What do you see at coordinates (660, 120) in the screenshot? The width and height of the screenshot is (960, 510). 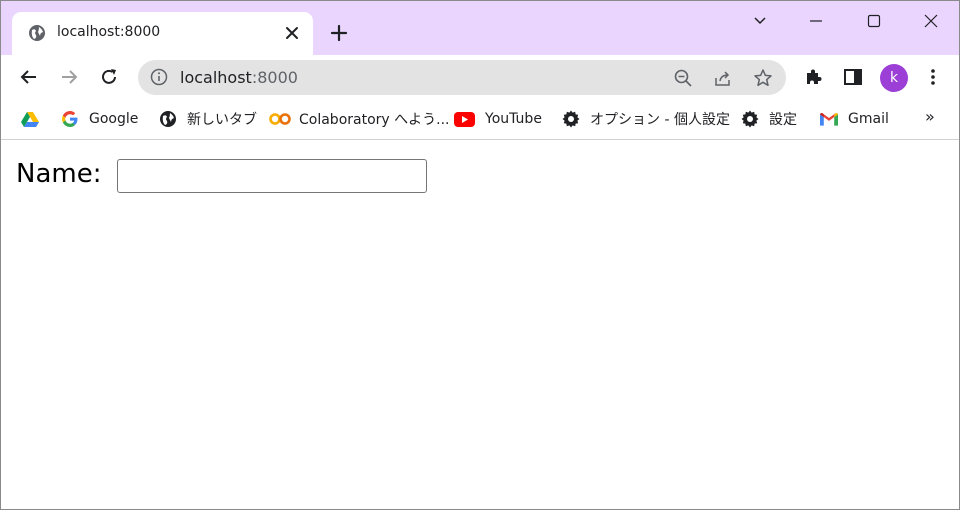 I see `bookmark-label: オプション - 個人設定` at bounding box center [660, 120].